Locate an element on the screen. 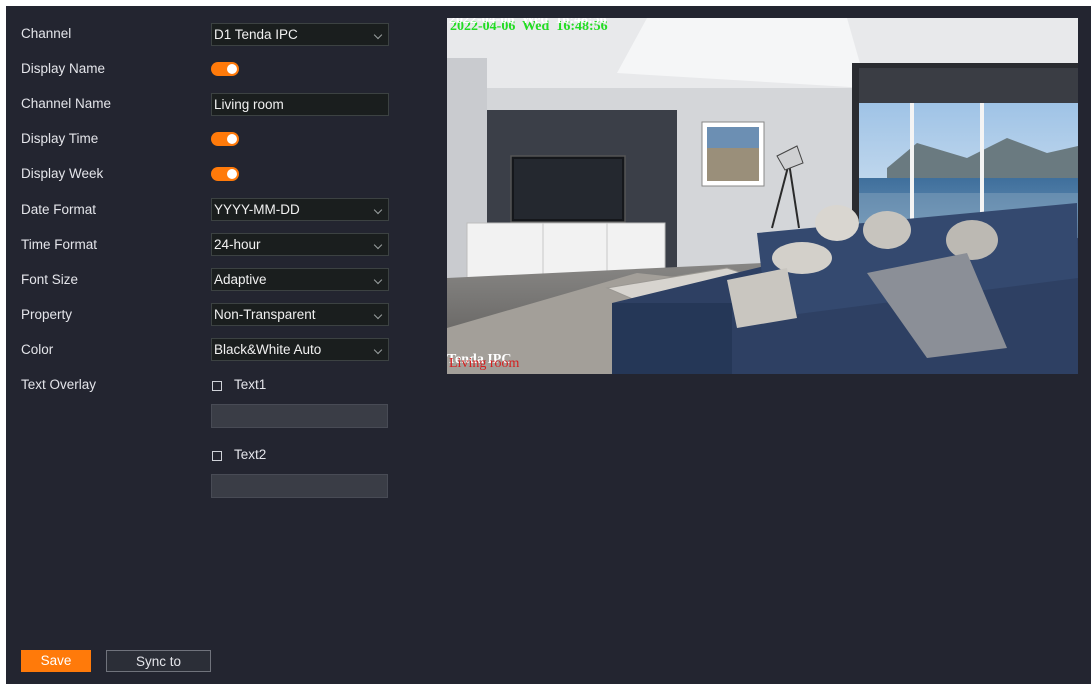  font-size-select: Adaptive is located at coordinates (300, 279).